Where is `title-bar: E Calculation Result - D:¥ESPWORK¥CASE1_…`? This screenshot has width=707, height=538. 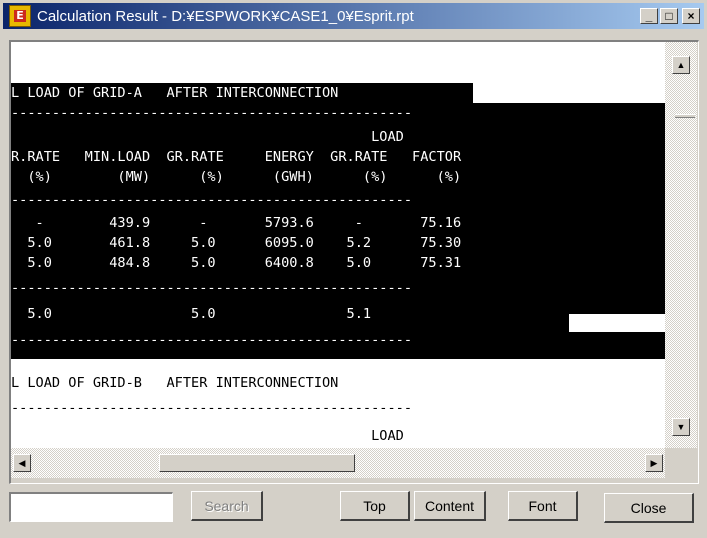 title-bar: E Calculation Result - D:¥ESPWORK¥CASE1_… is located at coordinates (353, 16).